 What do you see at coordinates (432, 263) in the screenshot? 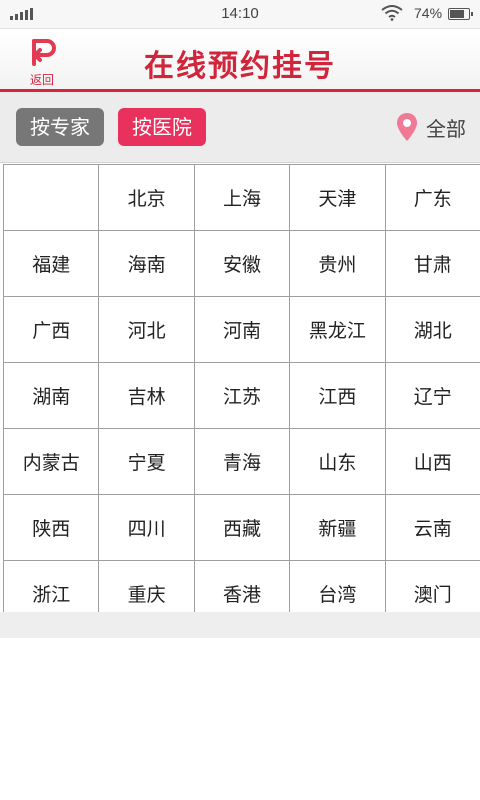
I see `region-cell: 甘肃` at bounding box center [432, 263].